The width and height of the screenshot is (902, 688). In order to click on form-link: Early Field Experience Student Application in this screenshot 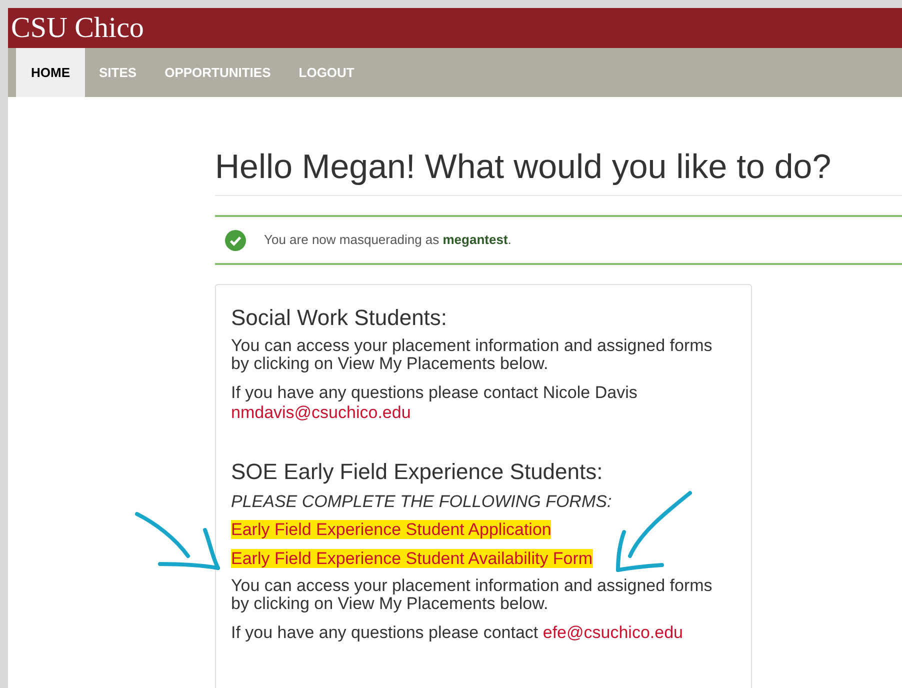, I will do `click(391, 529)`.